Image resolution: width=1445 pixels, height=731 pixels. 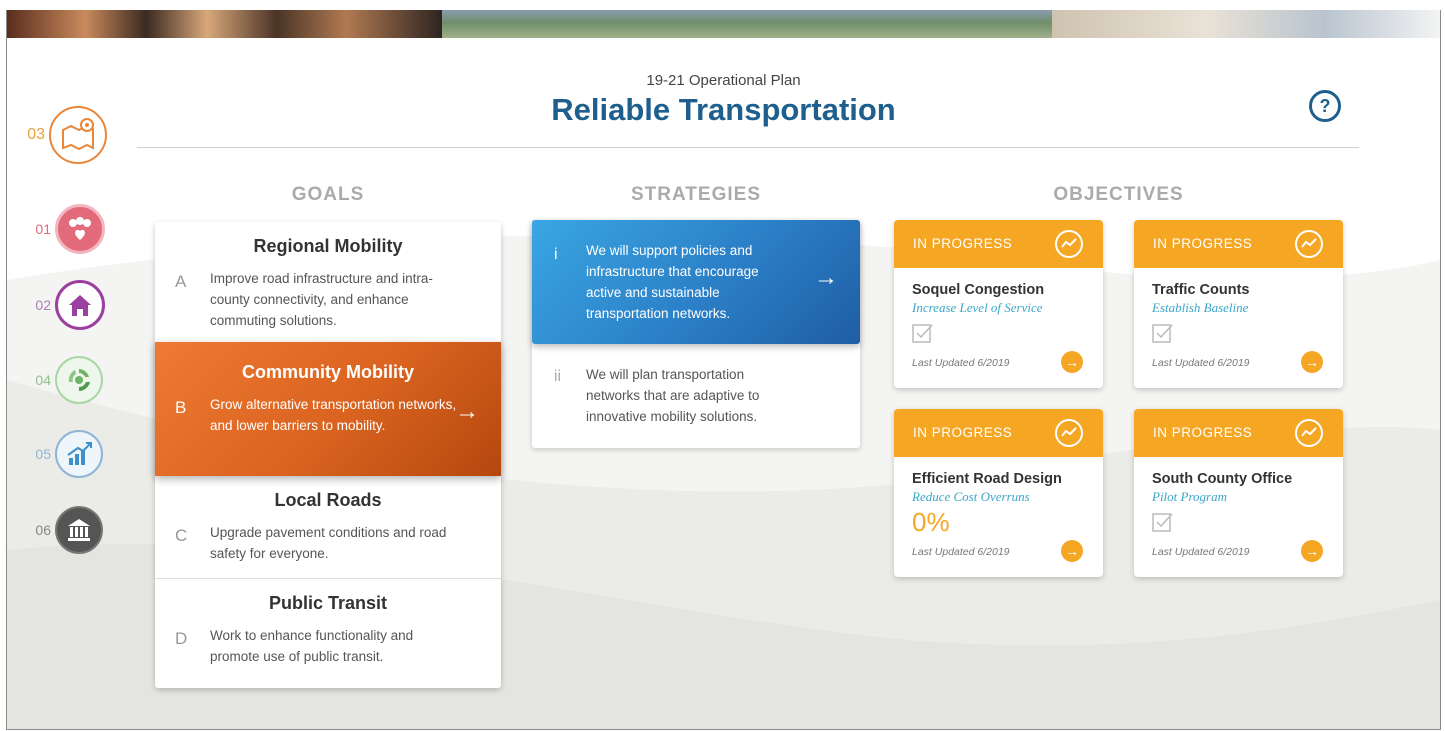 I want to click on goal-letter: C, so click(x=181, y=535).